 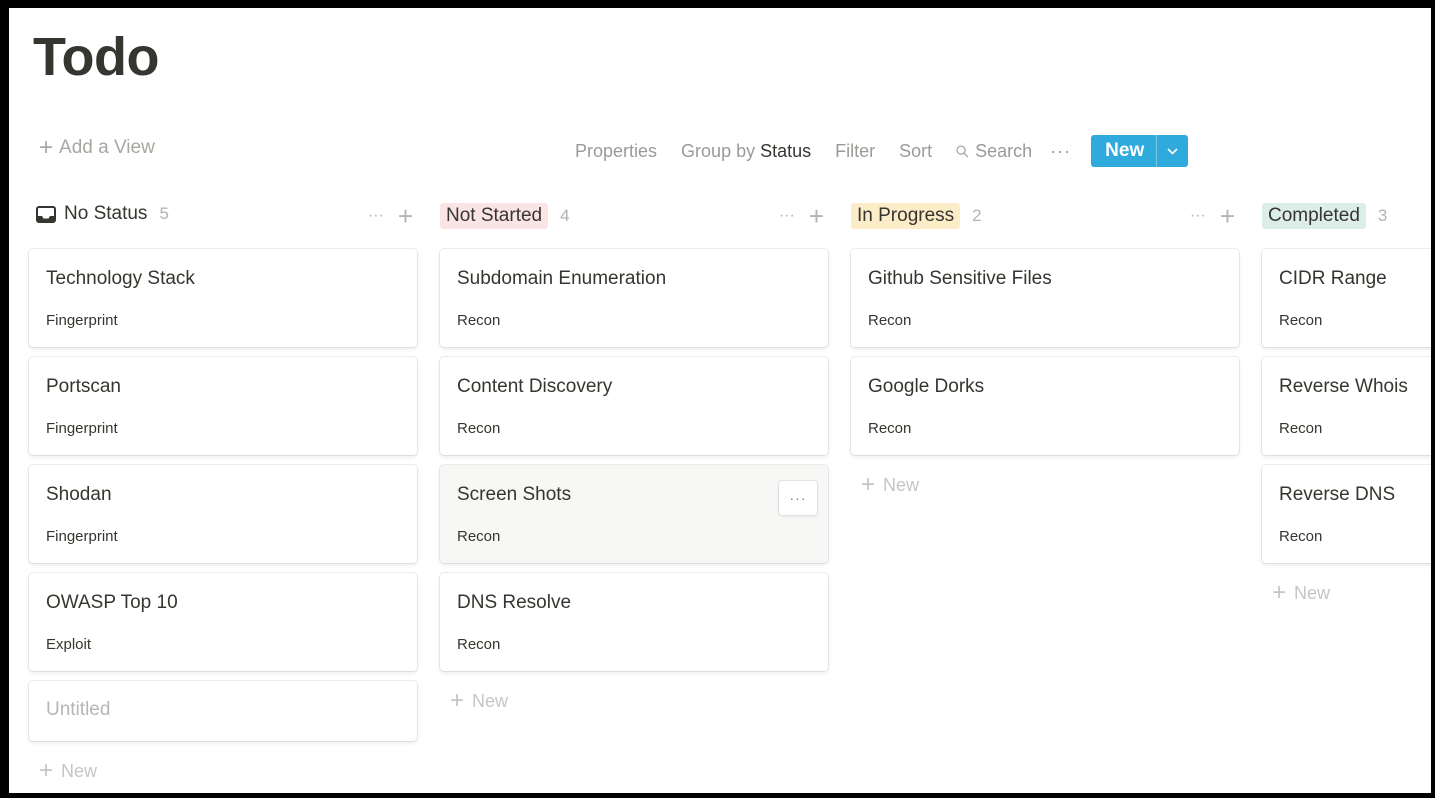 I want to click on card-title-placeholder: Untitled, so click(x=78, y=709).